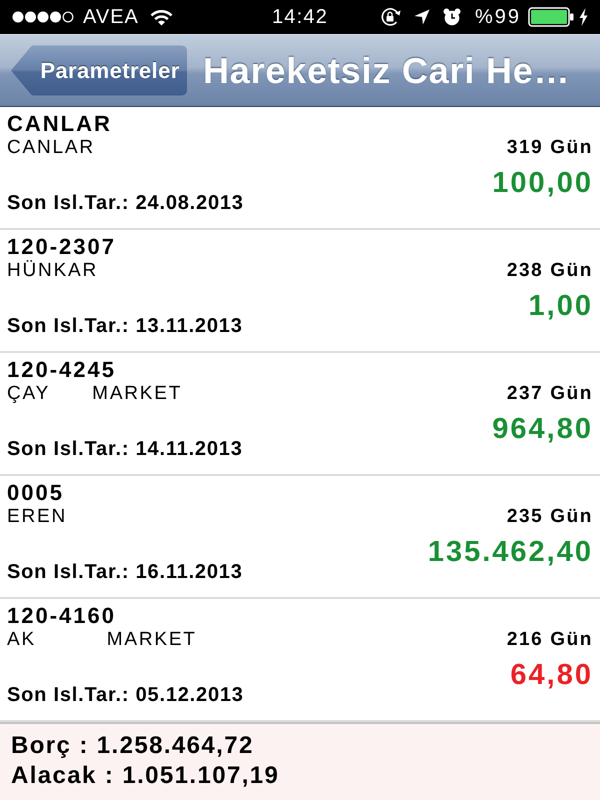  I want to click on balance-amount: 135.462,40, so click(510, 552).